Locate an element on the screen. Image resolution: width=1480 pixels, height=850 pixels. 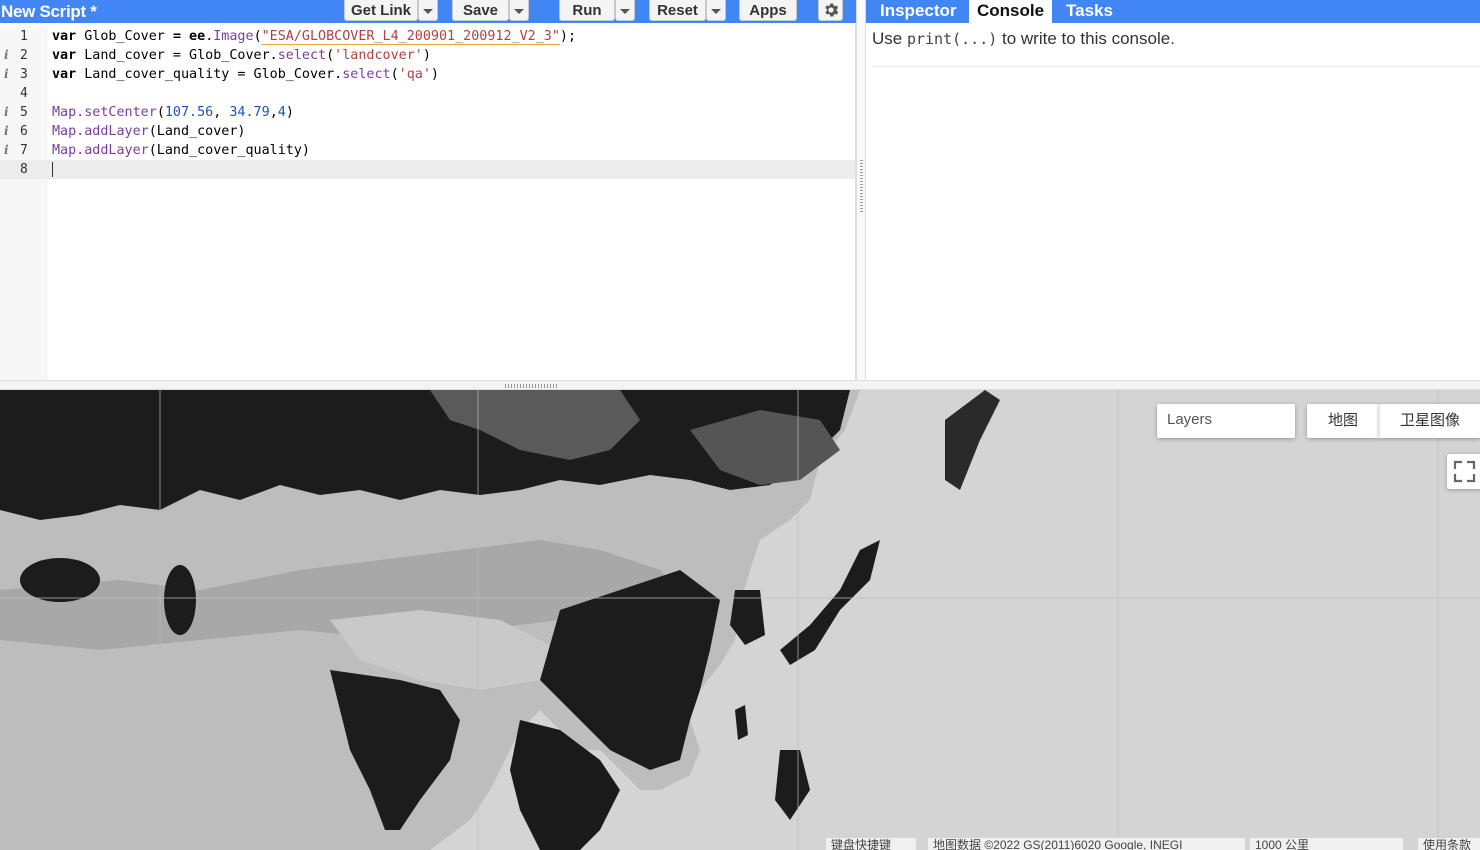
caspian-sea is located at coordinates (180, 600).